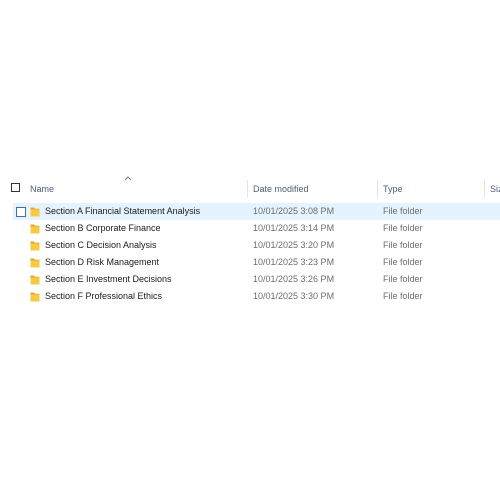  Describe the element at coordinates (430, 189) in the screenshot. I see `column-header-type: Type` at that location.